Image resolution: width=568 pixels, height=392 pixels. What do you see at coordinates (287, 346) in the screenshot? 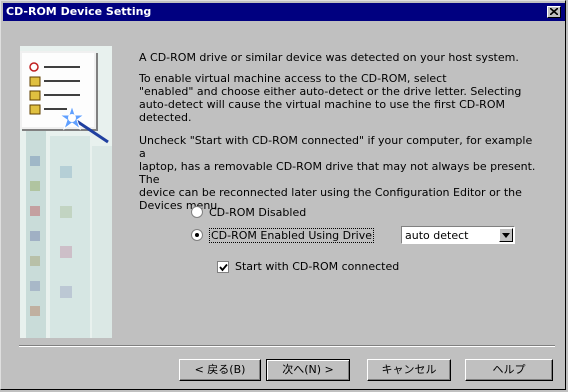
I see `footer-separator` at bounding box center [287, 346].